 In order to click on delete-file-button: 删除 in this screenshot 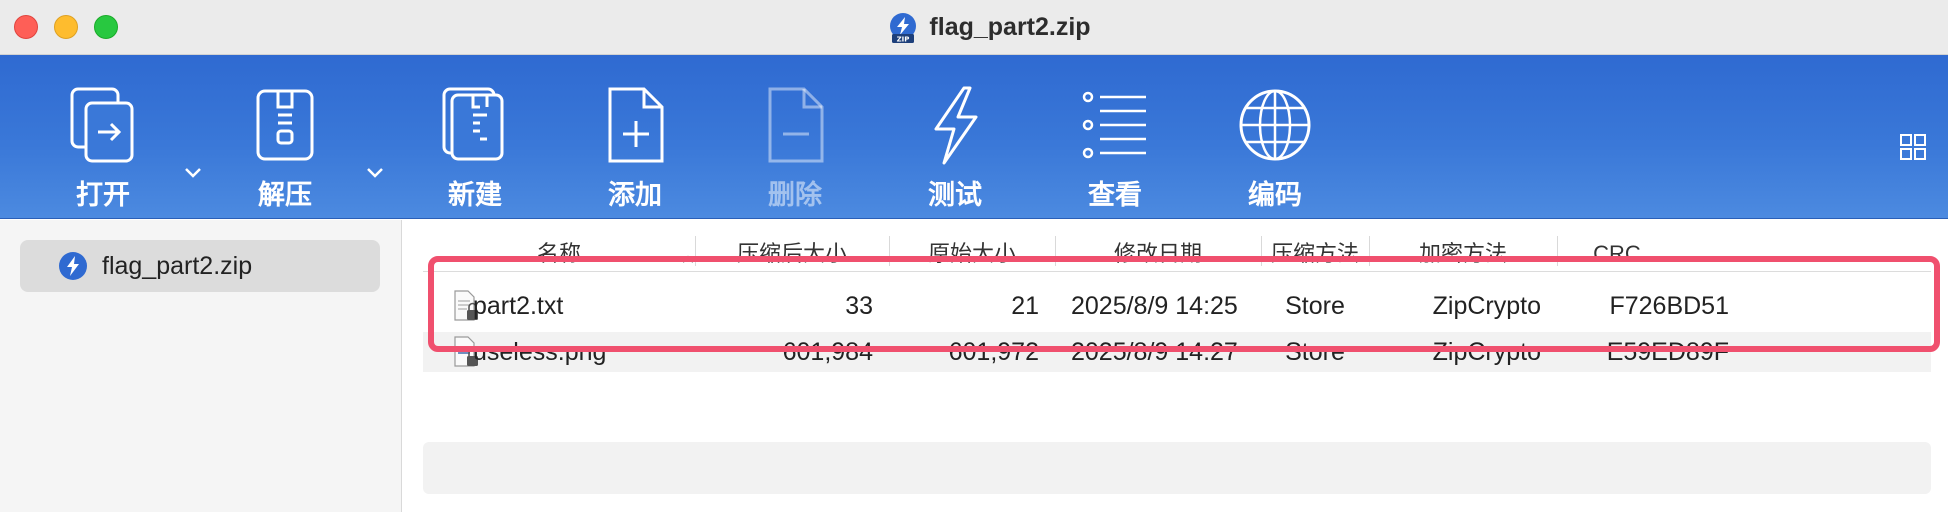, I will do `click(795, 137)`.